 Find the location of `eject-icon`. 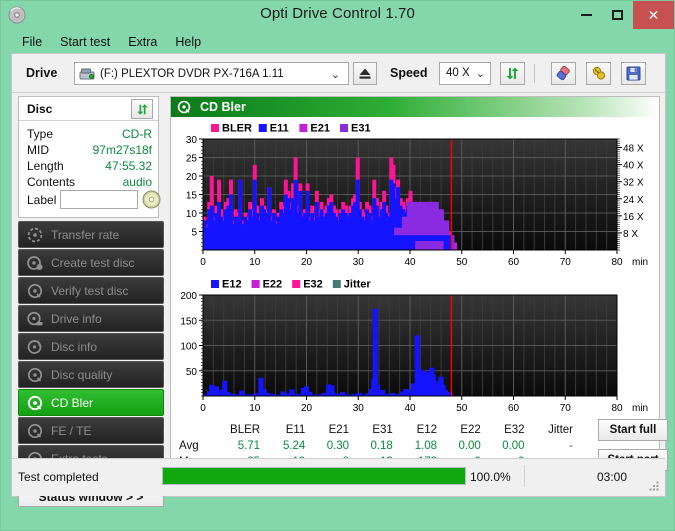

eject-icon is located at coordinates (365, 73).